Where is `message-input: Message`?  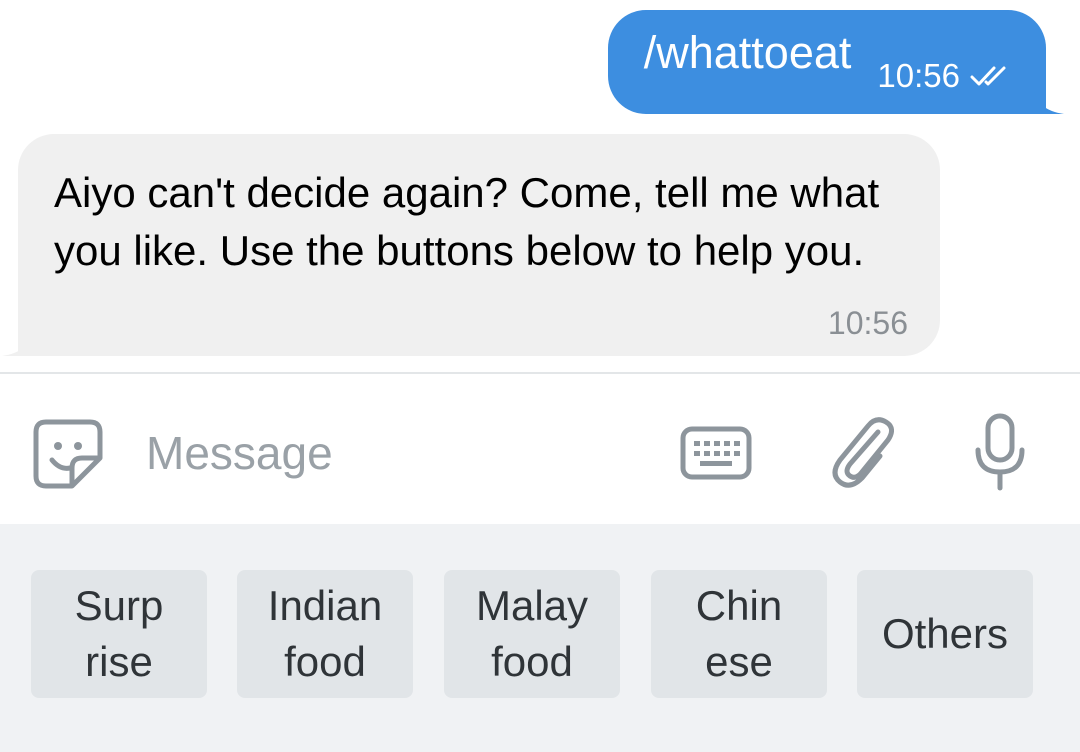 message-input: Message is located at coordinates (239, 453).